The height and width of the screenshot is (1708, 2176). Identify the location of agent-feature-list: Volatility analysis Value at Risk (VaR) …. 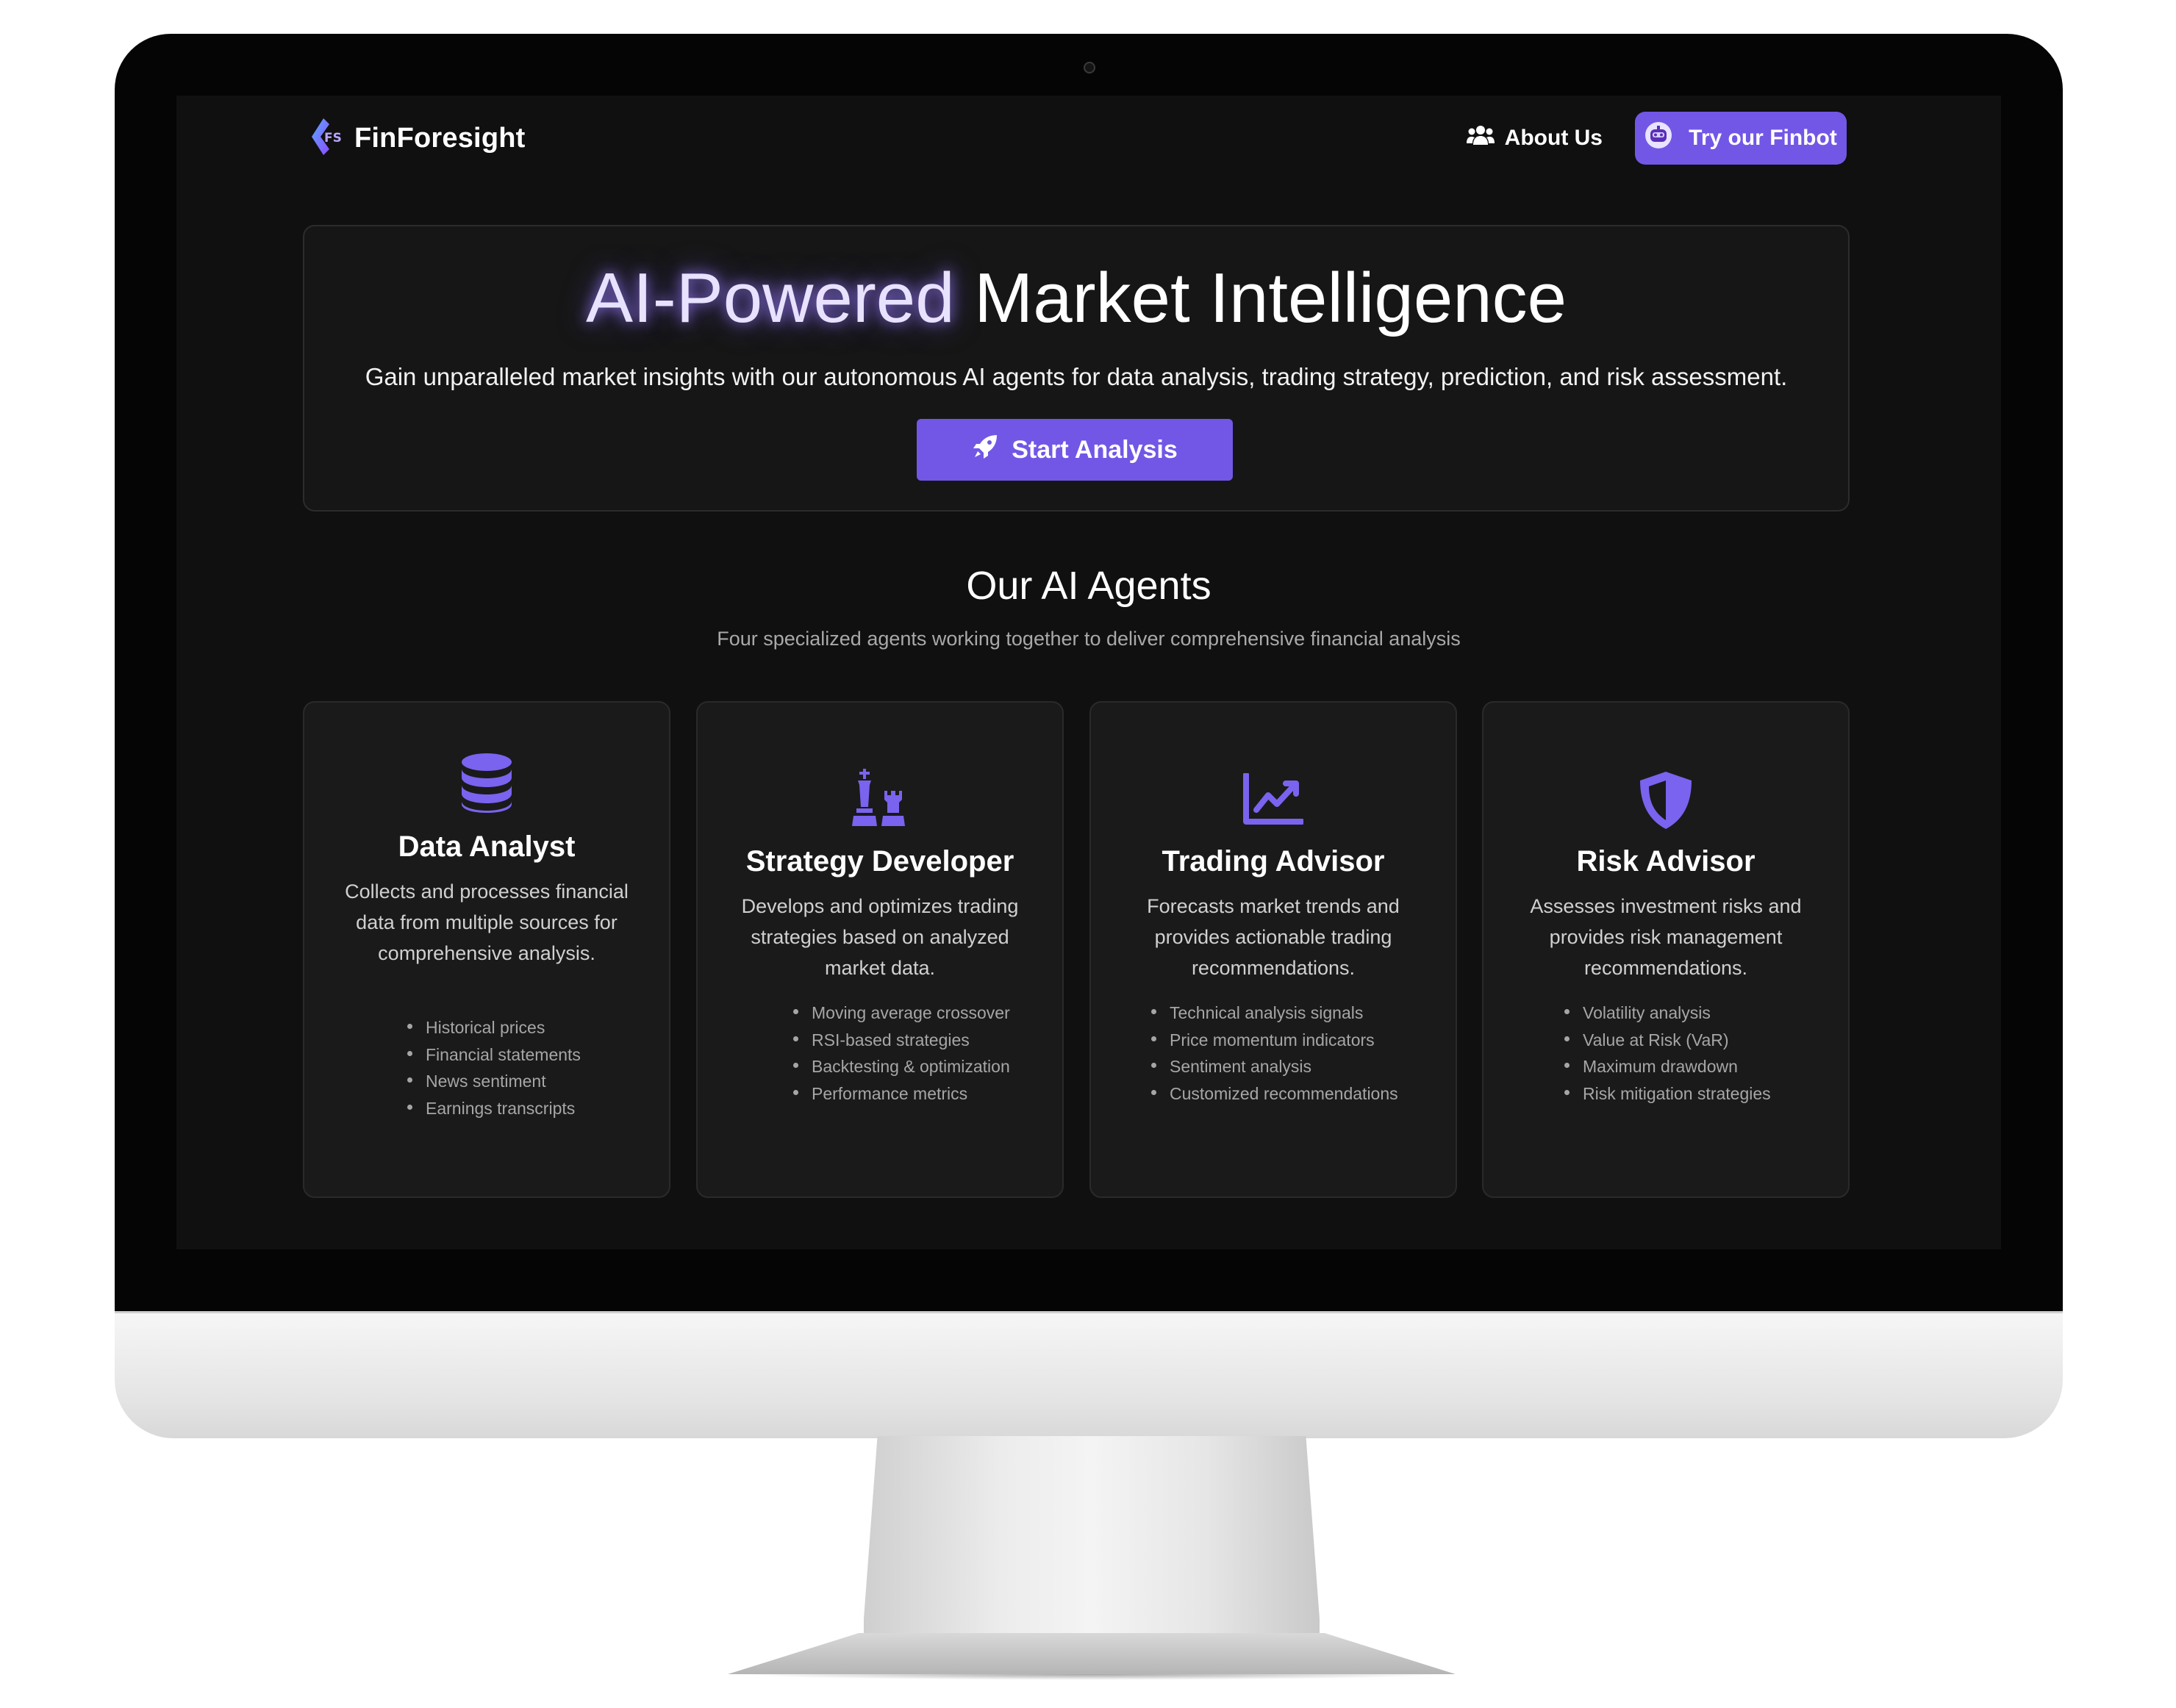
(1666, 1053).